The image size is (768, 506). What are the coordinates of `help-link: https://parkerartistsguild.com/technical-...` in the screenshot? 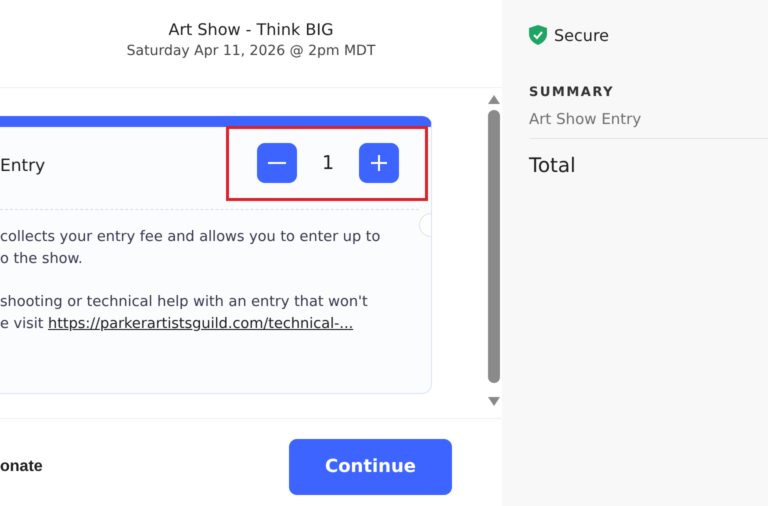 It's located at (201, 324).